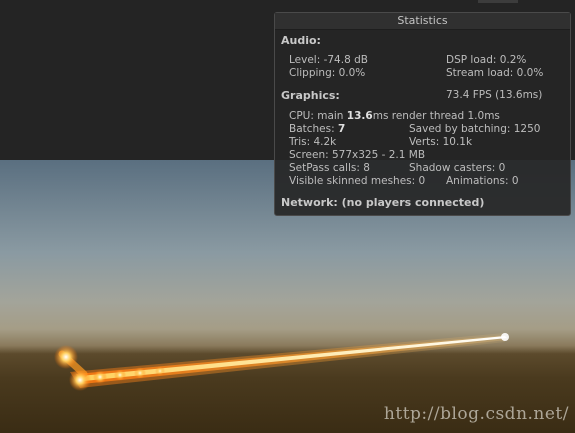 The height and width of the screenshot is (433, 575). Describe the element at coordinates (357, 181) in the screenshot. I see `graphics-visible-skinned: Visible skinned meshes: 0` at that location.